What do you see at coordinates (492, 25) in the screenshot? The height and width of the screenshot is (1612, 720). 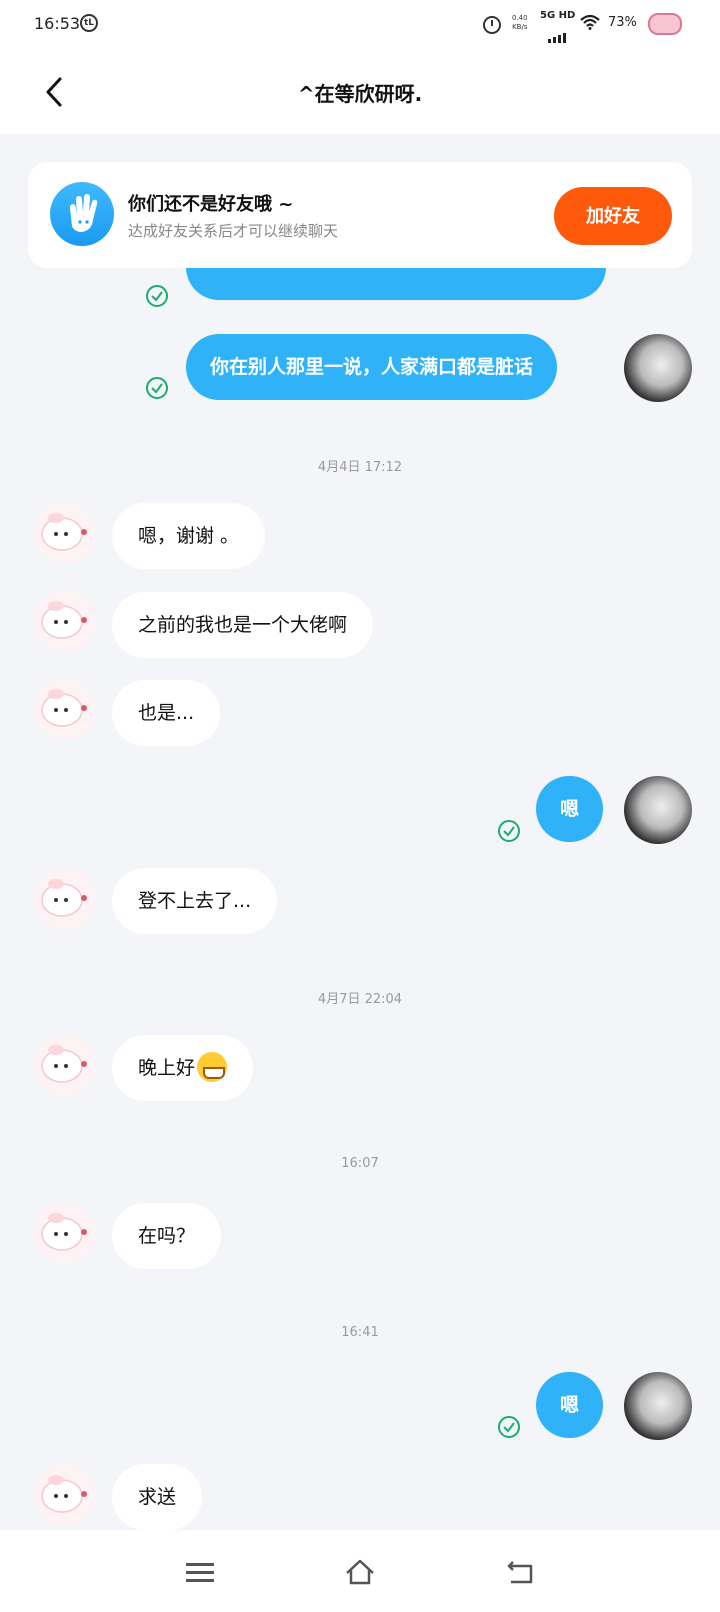 I see `alarm-icon` at bounding box center [492, 25].